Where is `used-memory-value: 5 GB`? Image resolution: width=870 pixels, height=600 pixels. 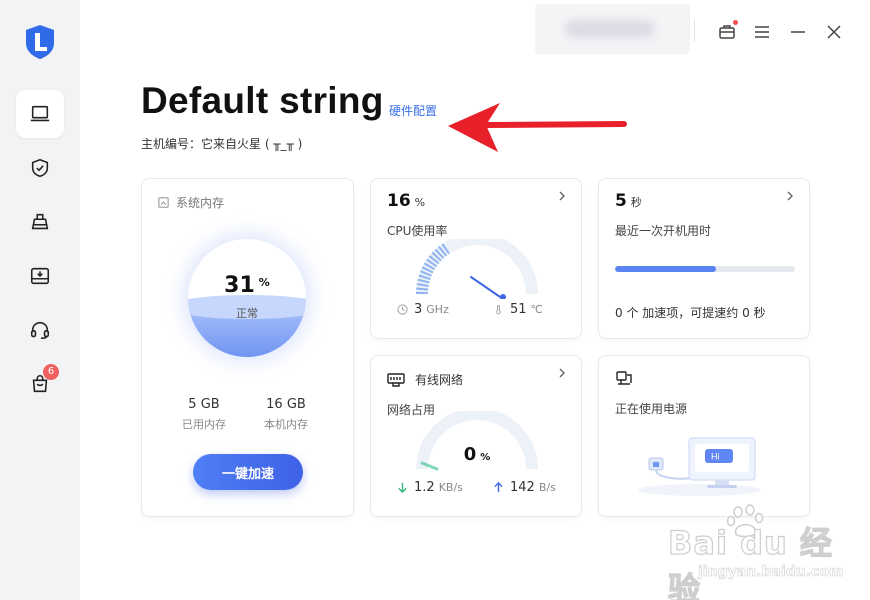
used-memory-value: 5 GB is located at coordinates (204, 404).